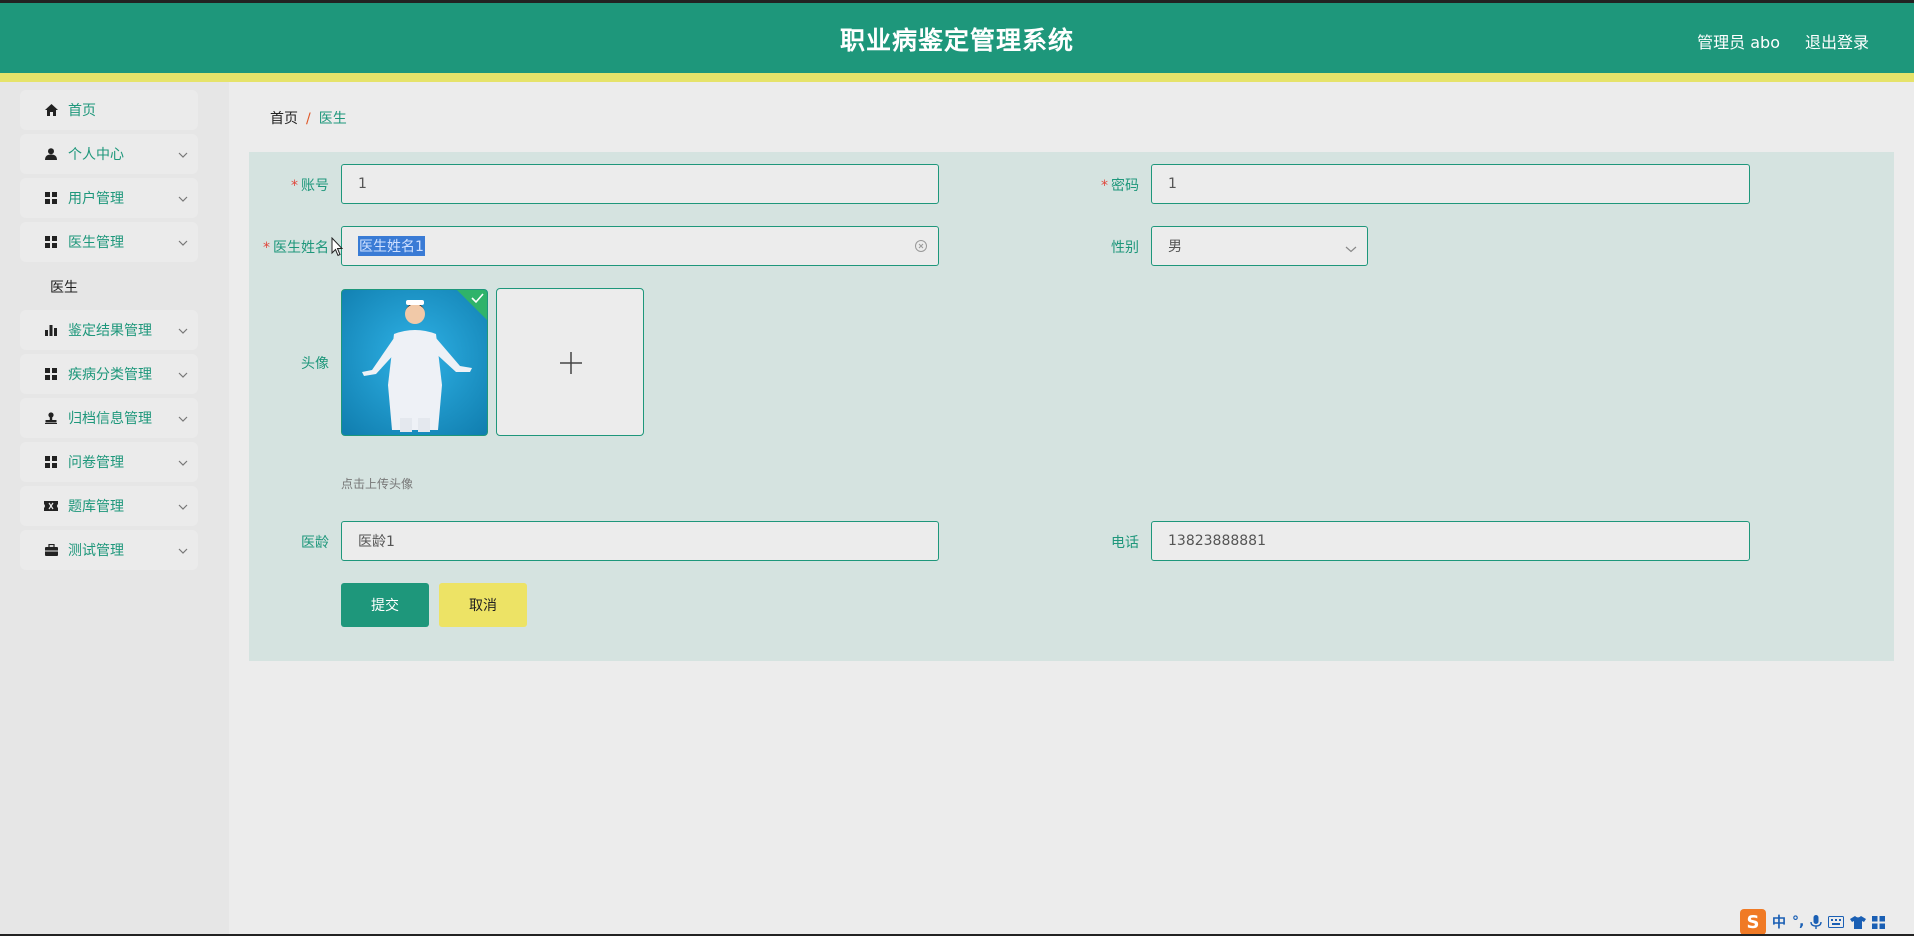 This screenshot has width=1914, height=936. What do you see at coordinates (385, 605) in the screenshot?
I see `submit-button: 提交` at bounding box center [385, 605].